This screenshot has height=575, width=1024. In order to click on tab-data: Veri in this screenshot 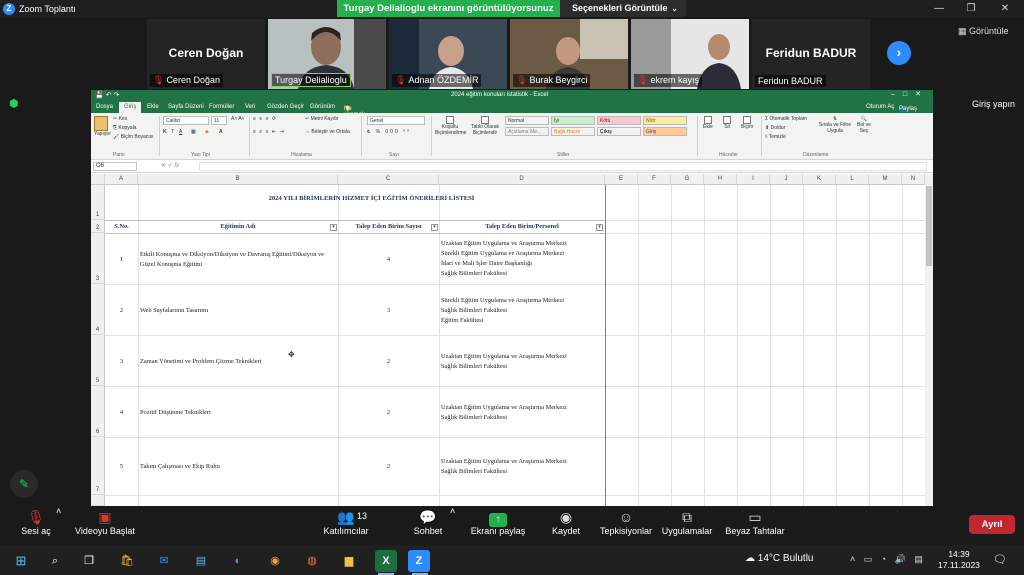, I will do `click(250, 107)`.